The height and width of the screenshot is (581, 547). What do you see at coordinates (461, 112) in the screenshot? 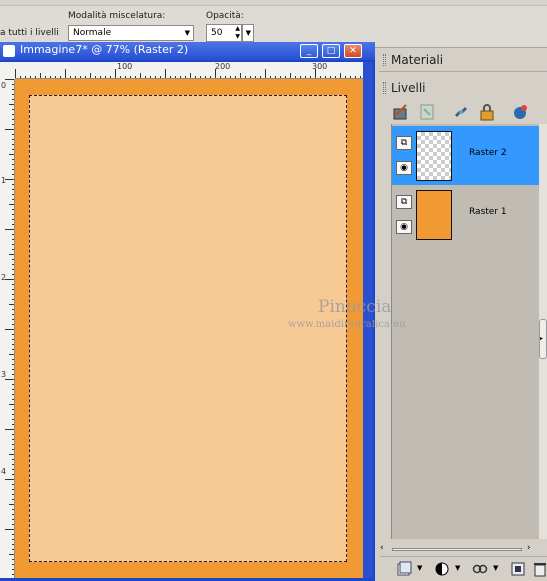
I see `link-icon` at bounding box center [461, 112].